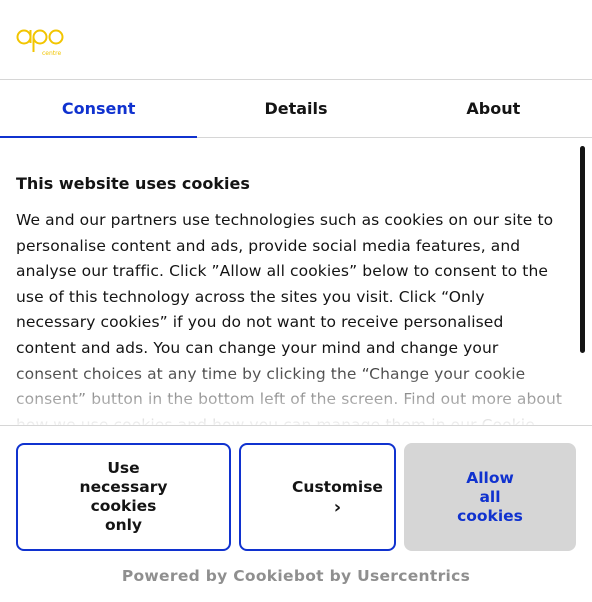  I want to click on powered-by-cookiebot-link: Powered by Cookiebot by Usercentrics, so click(296, 576).